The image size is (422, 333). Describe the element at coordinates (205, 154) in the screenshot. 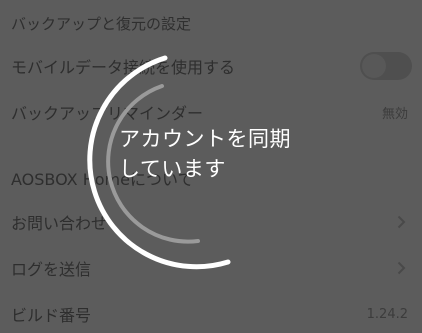

I see `loading-message: アカウントを同期しています` at that location.